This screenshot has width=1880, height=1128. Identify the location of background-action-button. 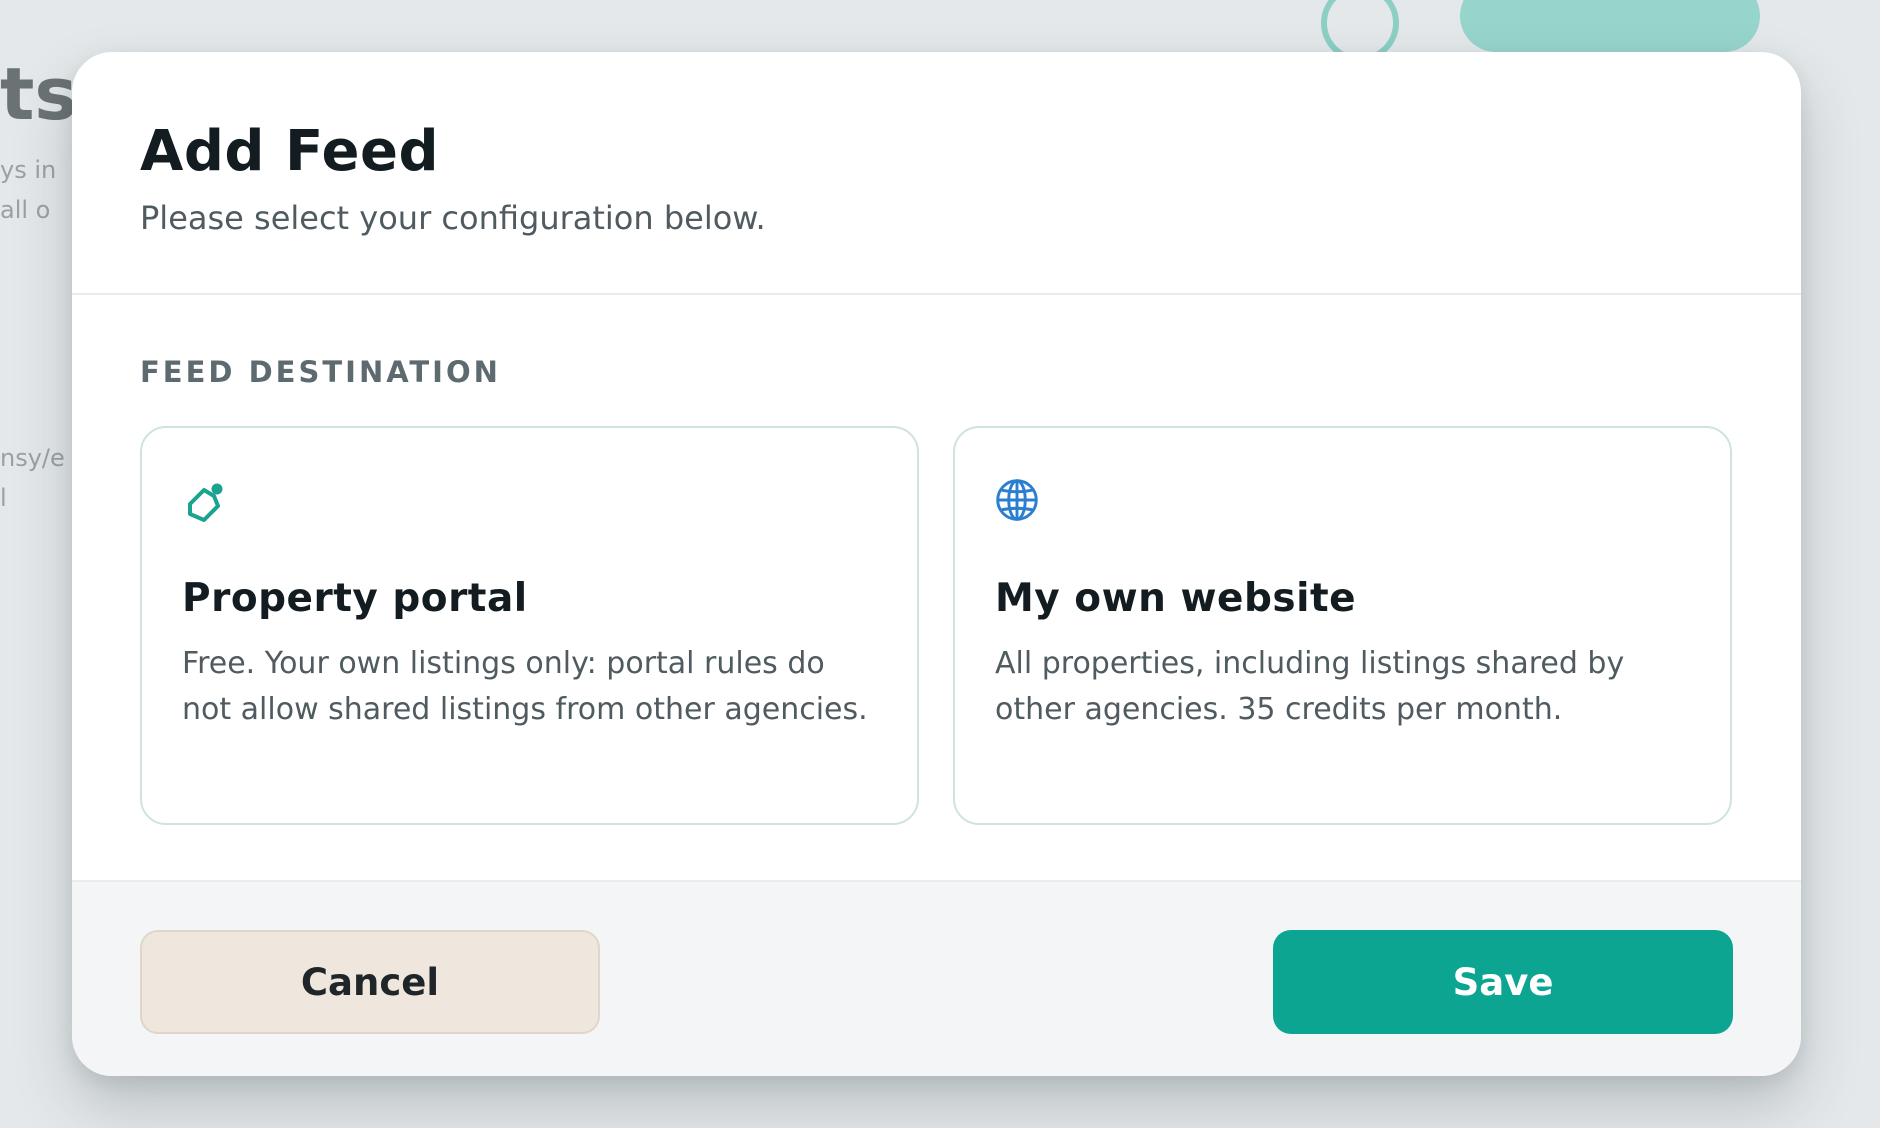
(1610, 26).